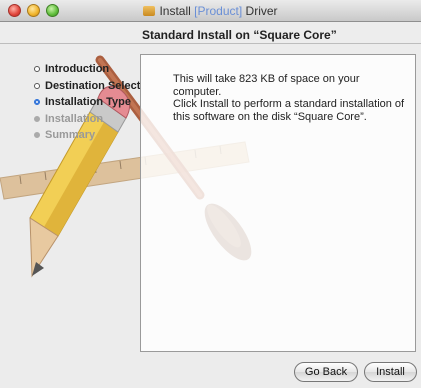 Image resolution: width=421 pixels, height=388 pixels. I want to click on step-label: Installation, so click(74, 118).